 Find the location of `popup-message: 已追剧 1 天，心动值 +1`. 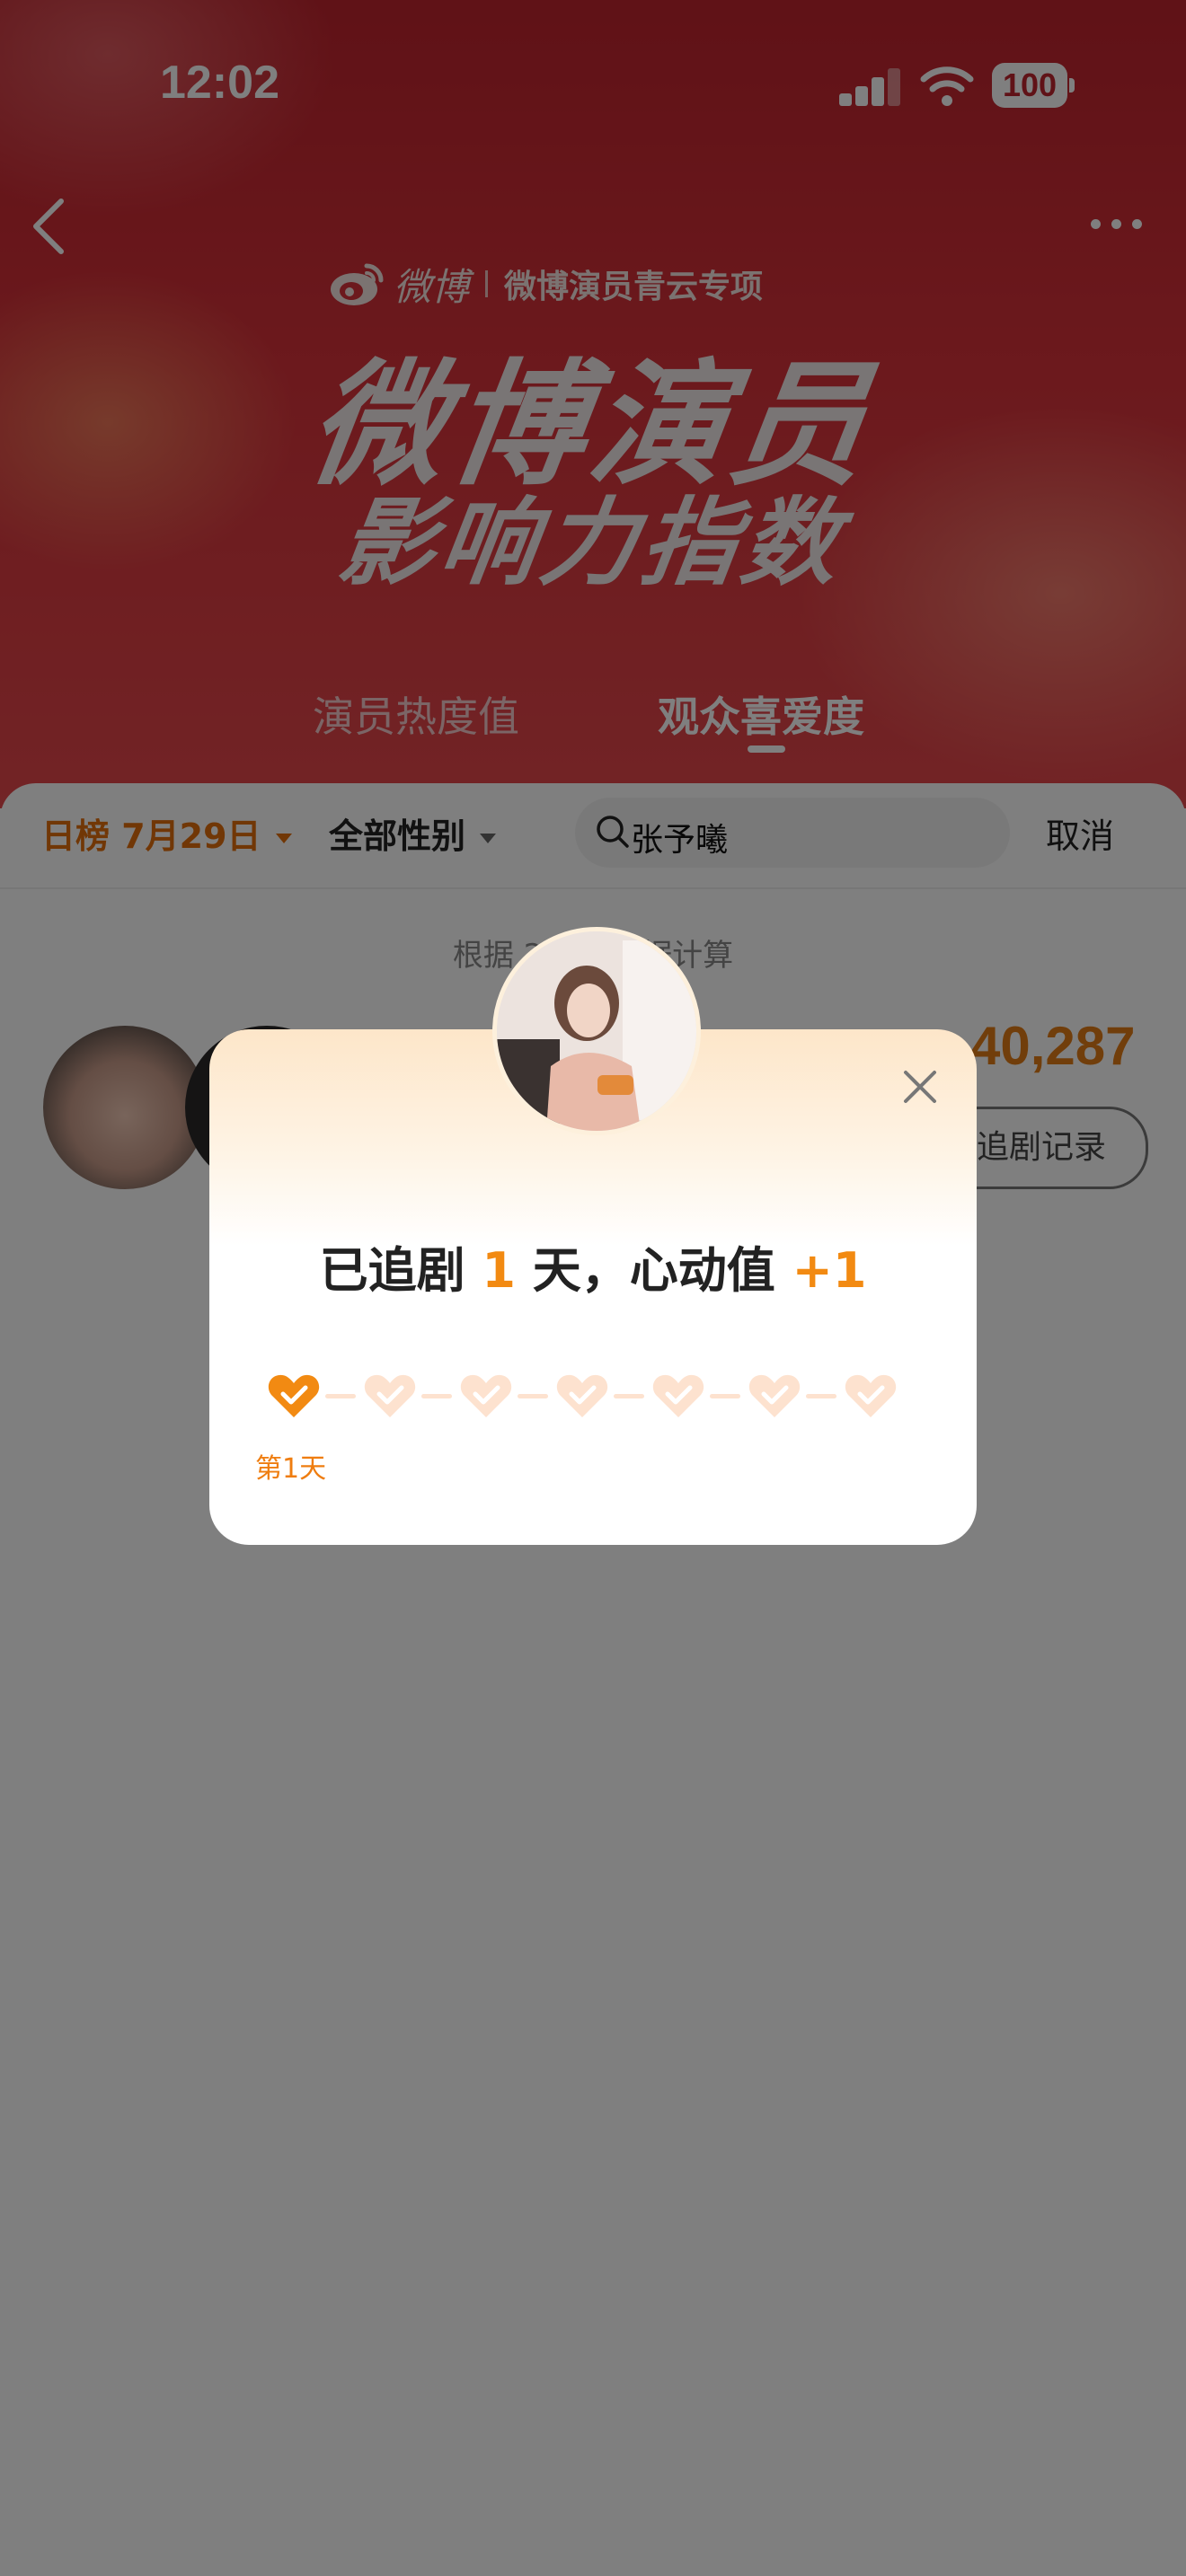

popup-message: 已追剧 1 天，心动值 +1 is located at coordinates (593, 1266).